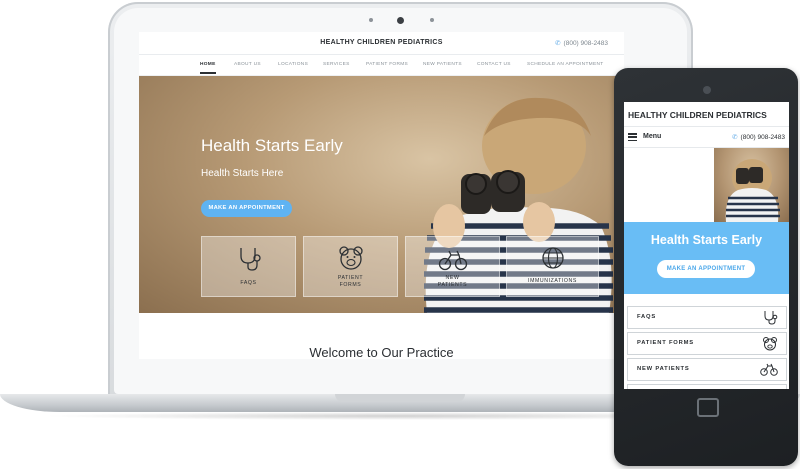 The width and height of the screenshot is (800, 469). What do you see at coordinates (706, 240) in the screenshot?
I see `mobile-hero-title: Health Starts Early` at bounding box center [706, 240].